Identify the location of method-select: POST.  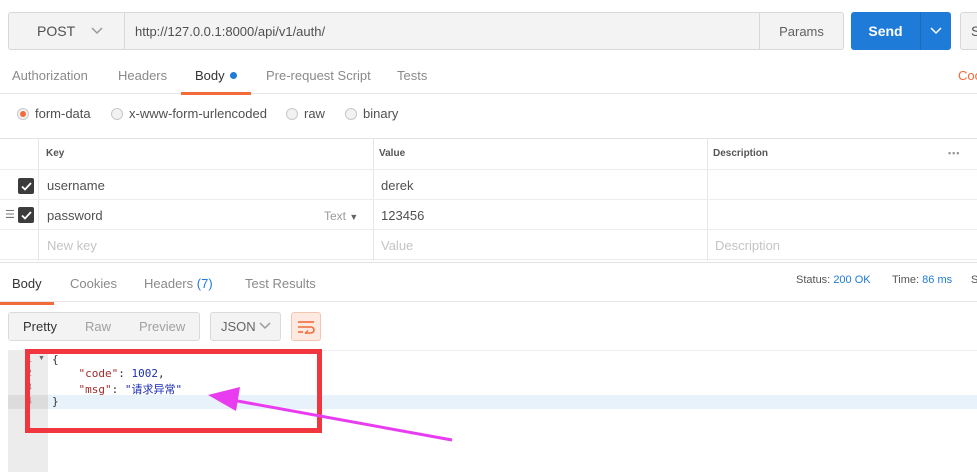
(66, 31).